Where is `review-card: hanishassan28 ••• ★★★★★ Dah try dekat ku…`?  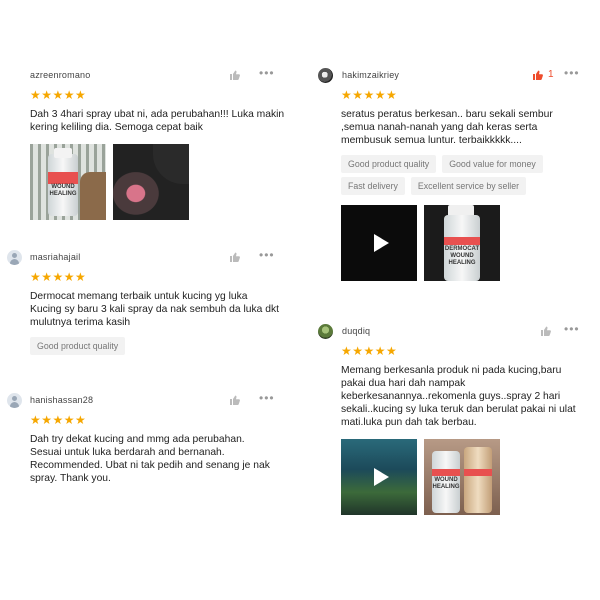 review-card: hanishassan28 ••• ★★★★★ Dah try dekat ku… is located at coordinates (150, 438).